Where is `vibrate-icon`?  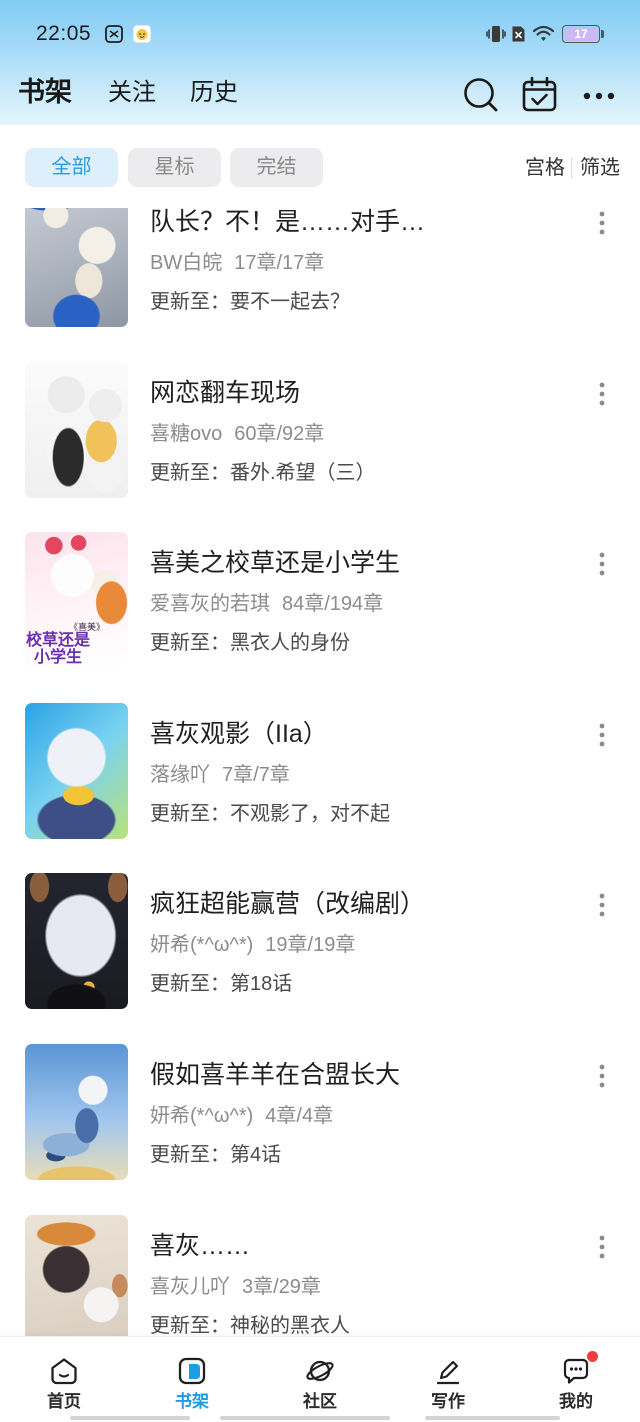
vibrate-icon is located at coordinates (496, 34).